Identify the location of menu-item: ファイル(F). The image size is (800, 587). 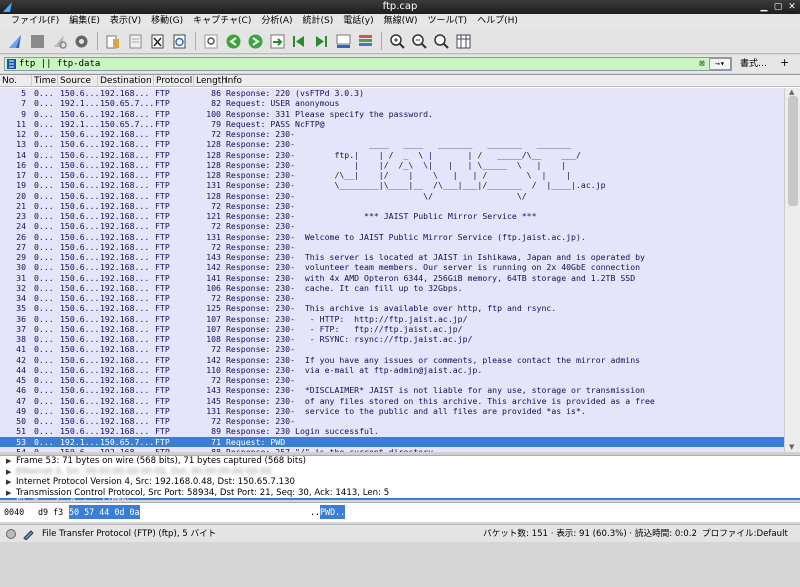
(35, 21).